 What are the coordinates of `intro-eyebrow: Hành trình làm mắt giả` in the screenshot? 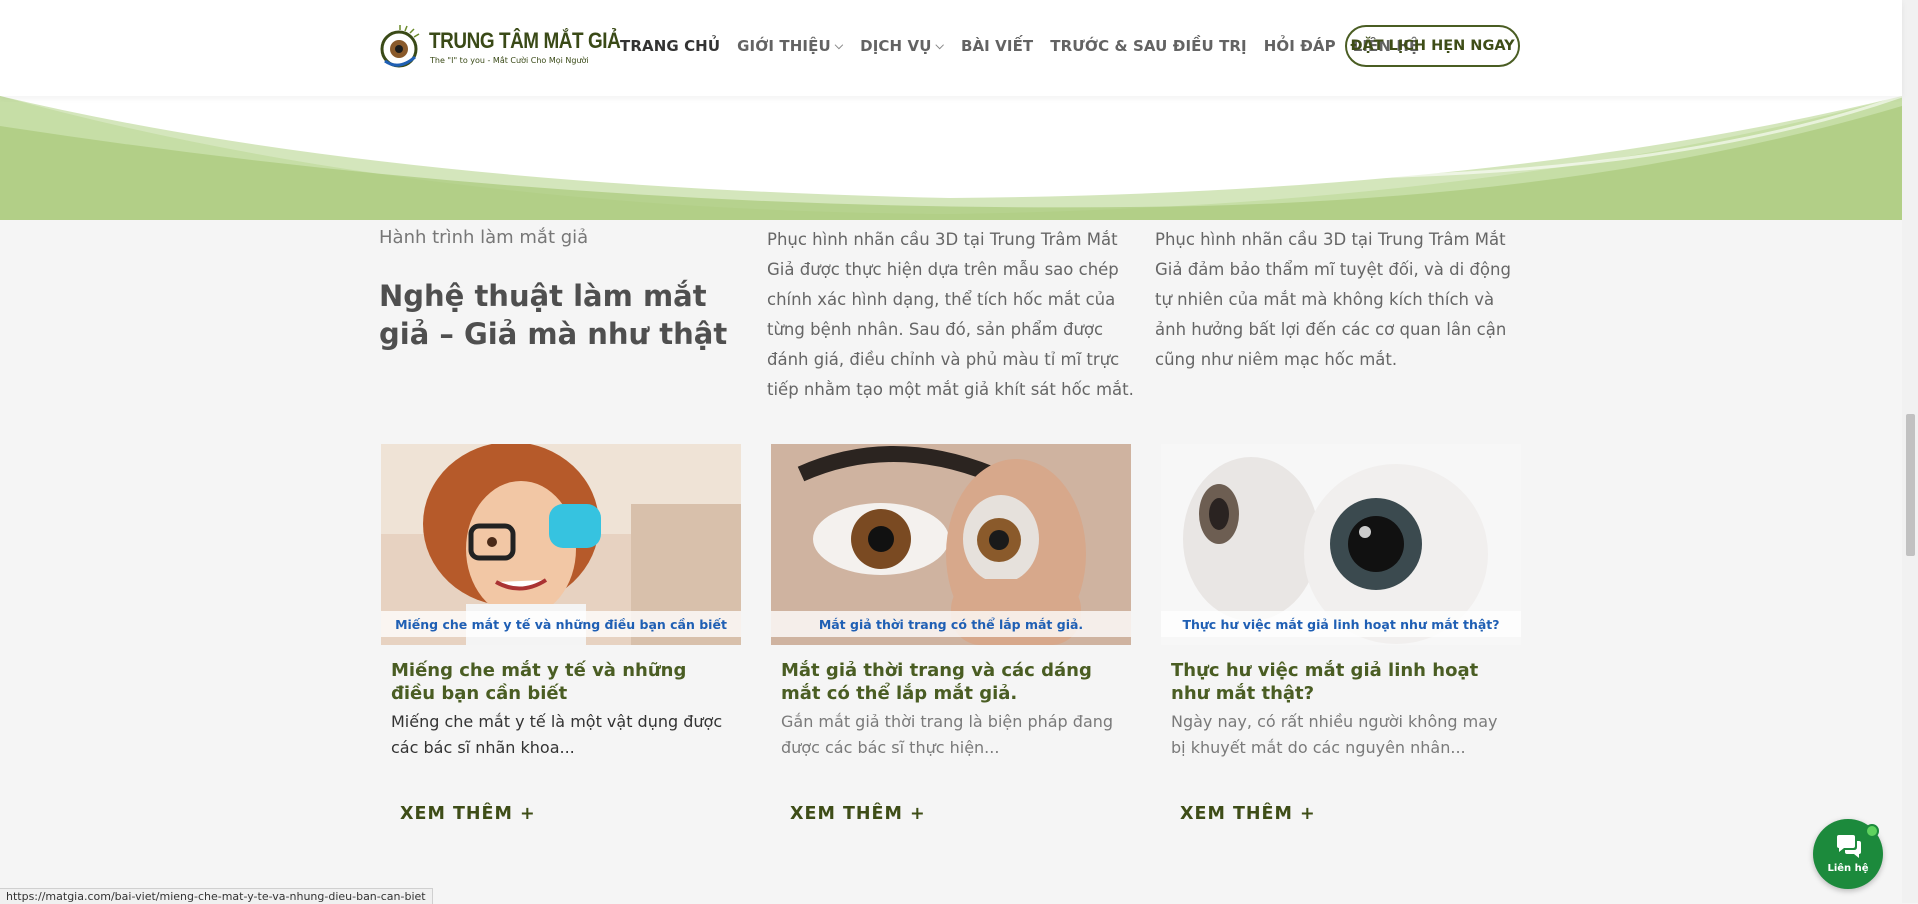 It's located at (484, 237).